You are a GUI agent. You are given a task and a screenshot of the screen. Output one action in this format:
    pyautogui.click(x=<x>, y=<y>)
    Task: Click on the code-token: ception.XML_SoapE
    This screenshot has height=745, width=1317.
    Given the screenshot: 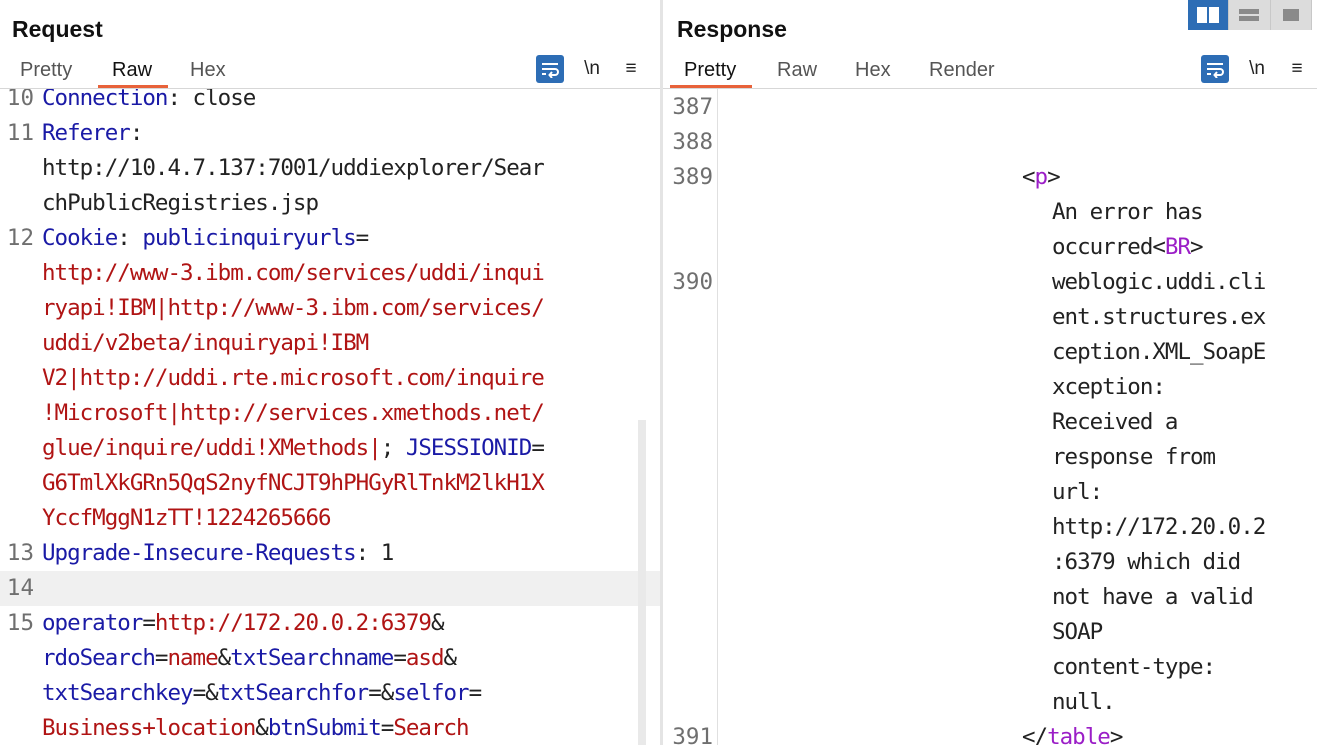 What is the action you would take?
    pyautogui.click(x=1159, y=352)
    